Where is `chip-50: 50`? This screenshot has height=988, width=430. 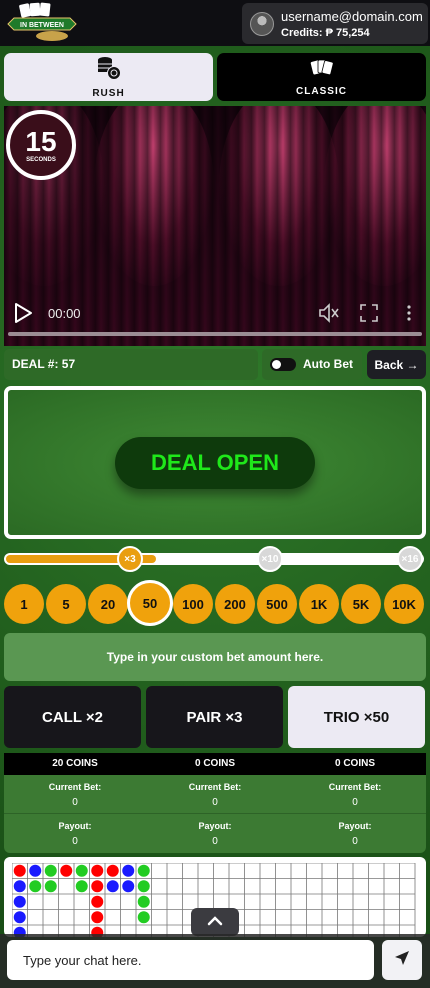
chip-50: 50 is located at coordinates (150, 603).